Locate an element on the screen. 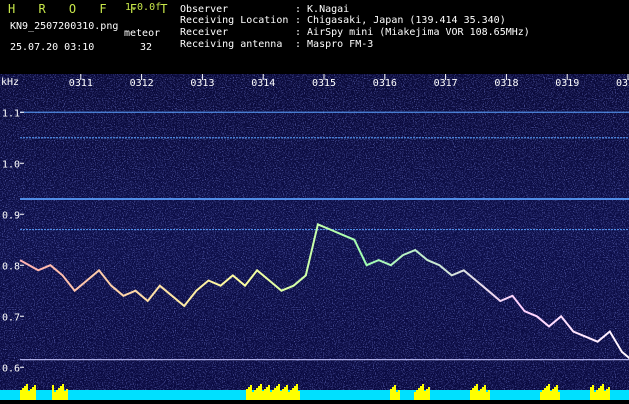  freq-tick-label: 1.1 is located at coordinates (11, 113).